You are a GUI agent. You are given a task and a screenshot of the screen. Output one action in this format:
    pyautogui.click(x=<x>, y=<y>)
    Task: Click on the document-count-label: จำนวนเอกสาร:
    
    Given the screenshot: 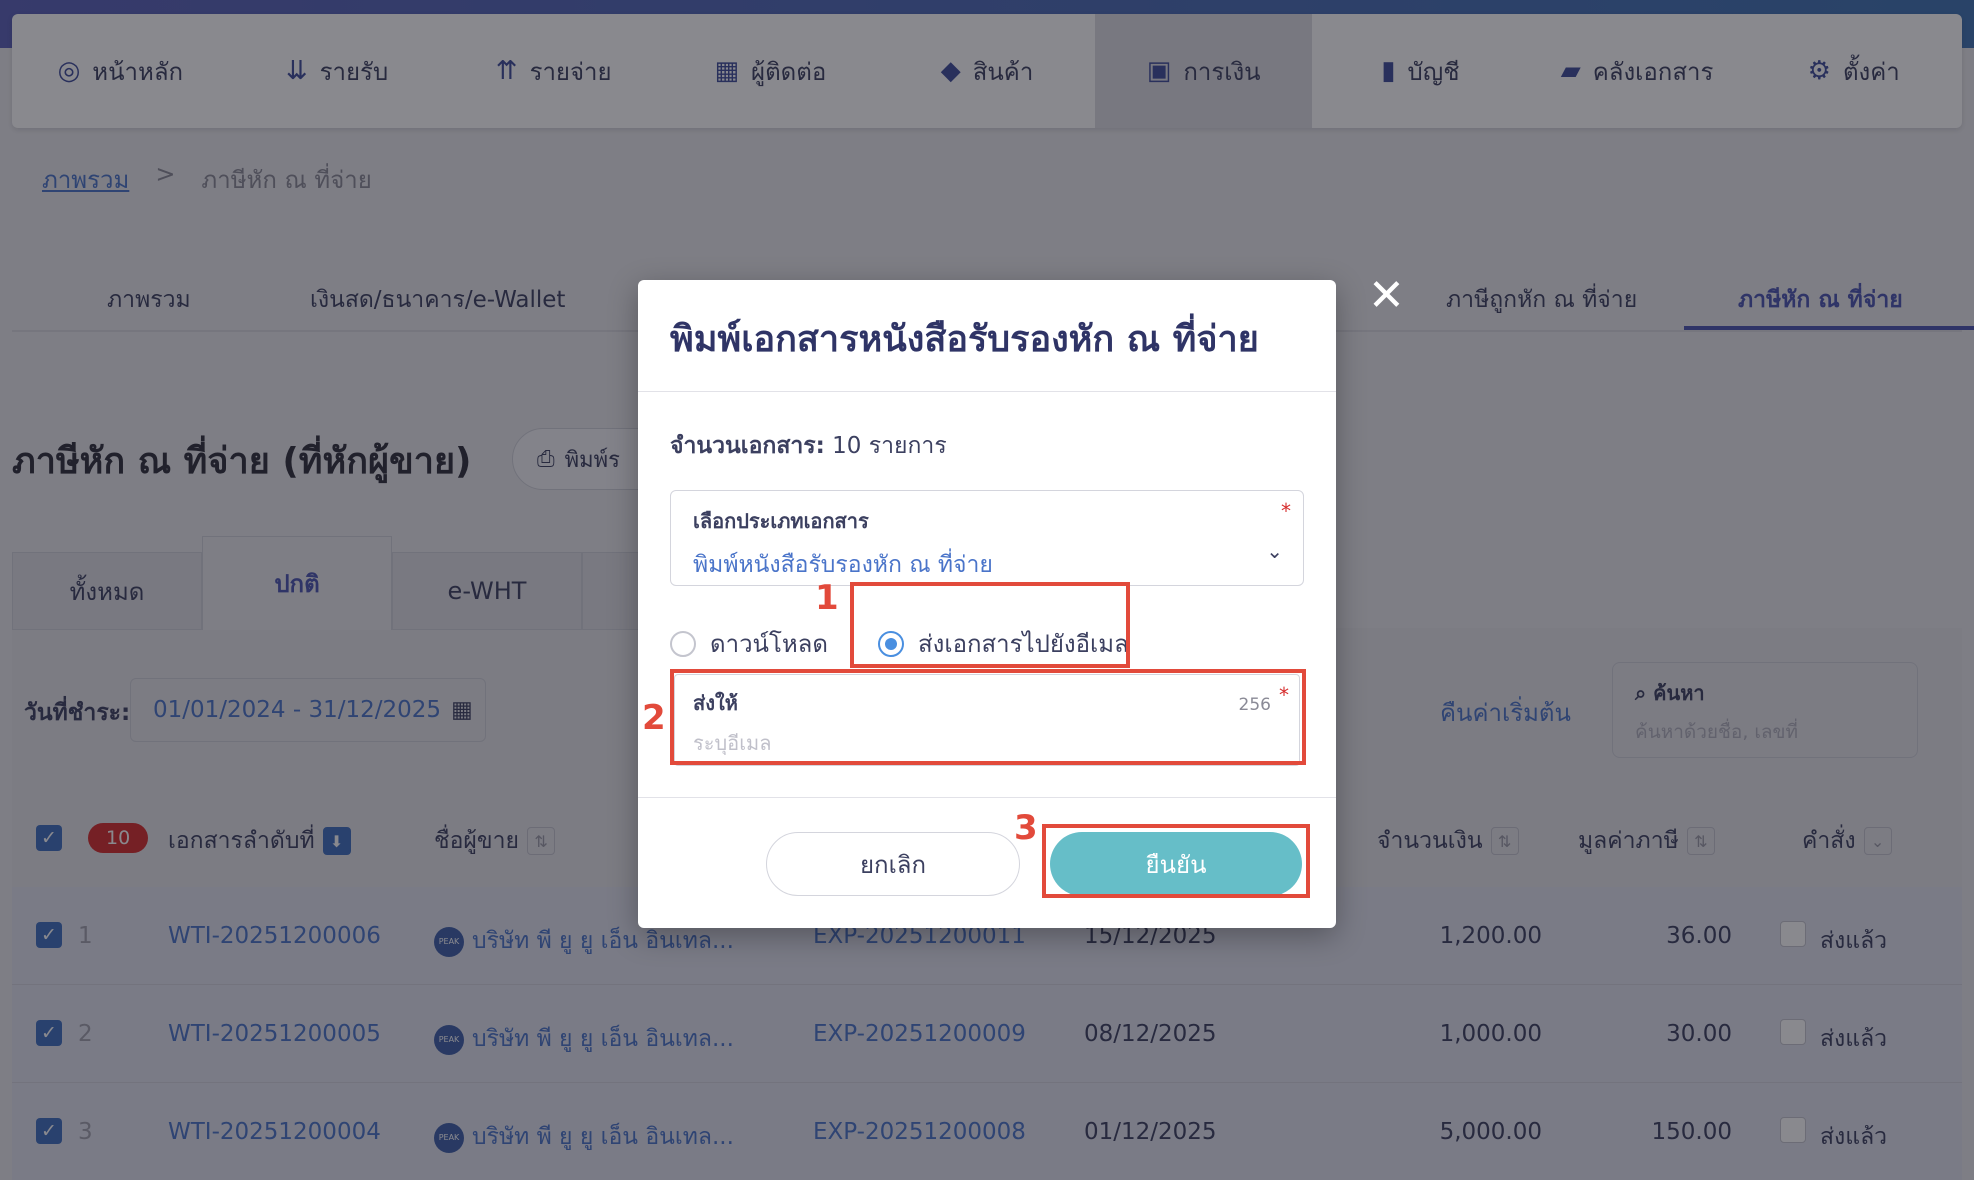 What is the action you would take?
    pyautogui.click(x=747, y=446)
    